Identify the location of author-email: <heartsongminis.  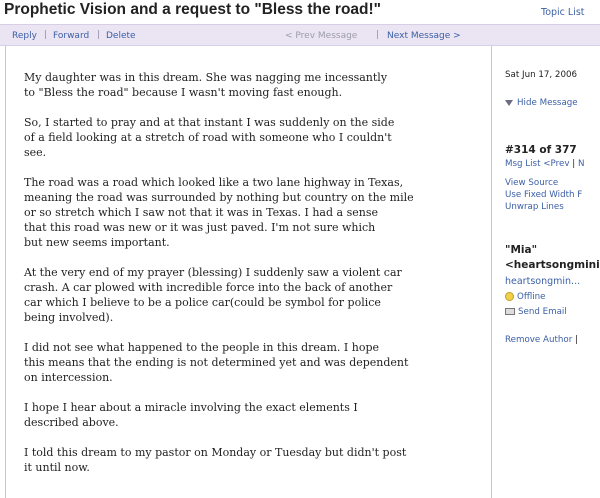
(552, 265).